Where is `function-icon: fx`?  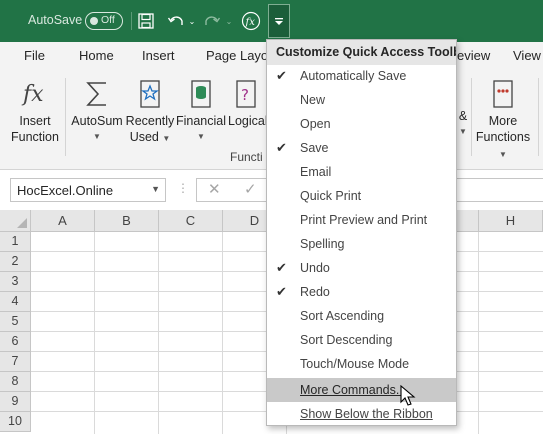
function-icon: fx is located at coordinates (251, 21).